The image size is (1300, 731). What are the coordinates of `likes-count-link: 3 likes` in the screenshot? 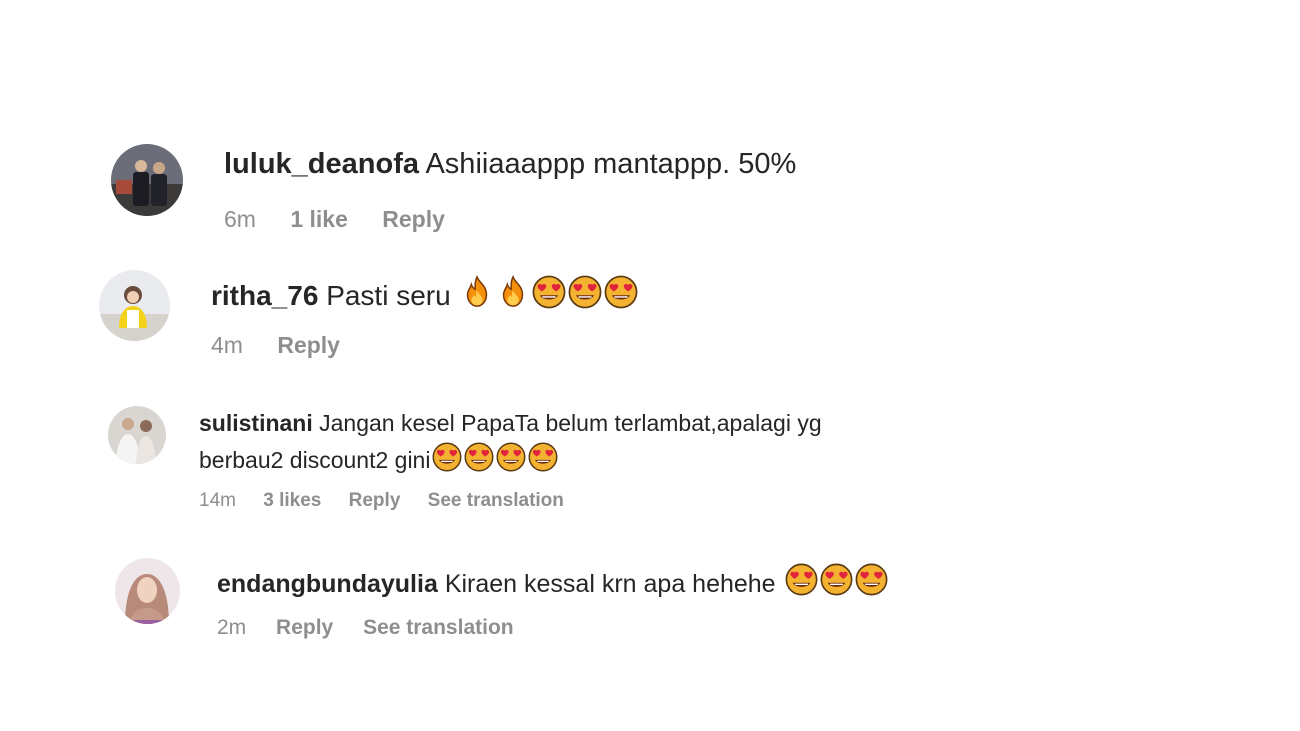 It's located at (292, 501).